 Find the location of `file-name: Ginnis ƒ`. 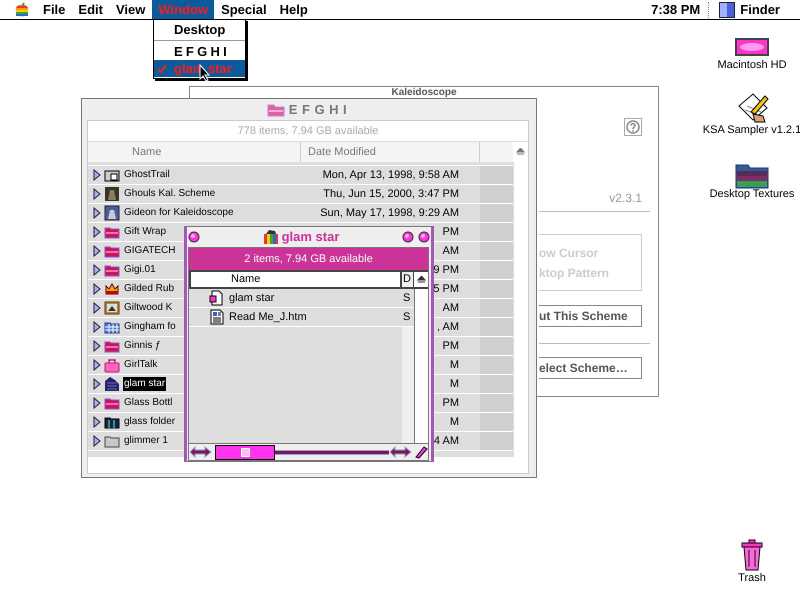

file-name: Ginnis ƒ is located at coordinates (142, 346).